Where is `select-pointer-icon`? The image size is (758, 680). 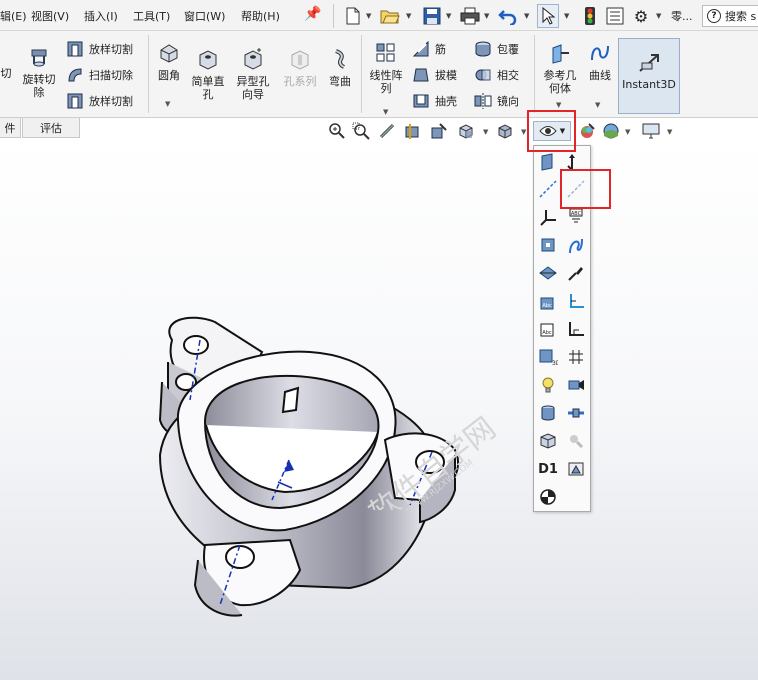
select-pointer-icon is located at coordinates (548, 16).